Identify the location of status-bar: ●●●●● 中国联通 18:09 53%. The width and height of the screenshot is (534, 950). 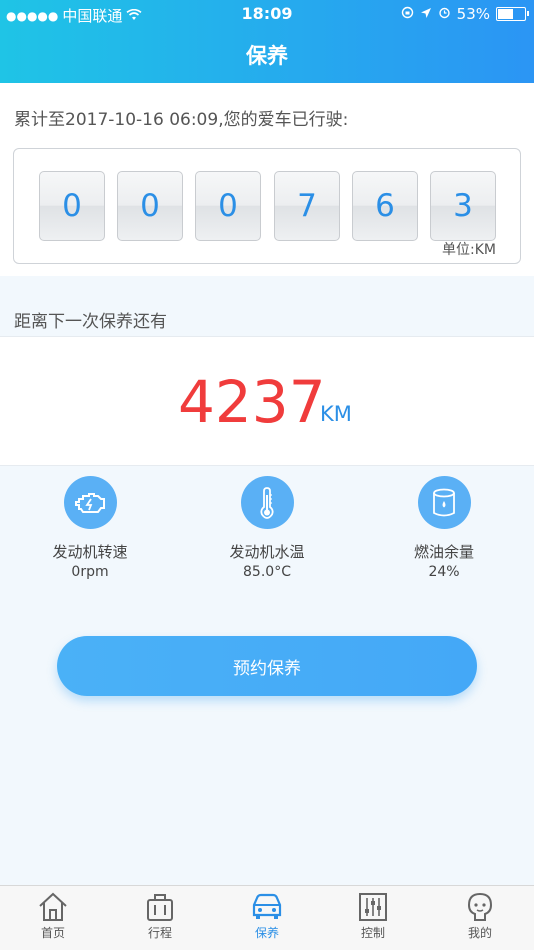
(267, 14).